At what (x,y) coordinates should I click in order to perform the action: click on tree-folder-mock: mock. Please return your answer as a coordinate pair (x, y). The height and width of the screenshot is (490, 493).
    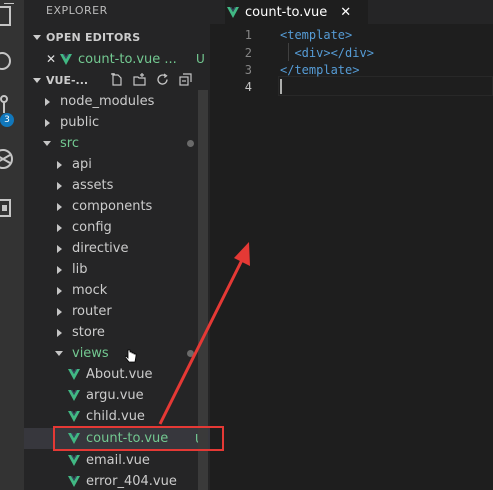
    Looking at the image, I should click on (117, 290).